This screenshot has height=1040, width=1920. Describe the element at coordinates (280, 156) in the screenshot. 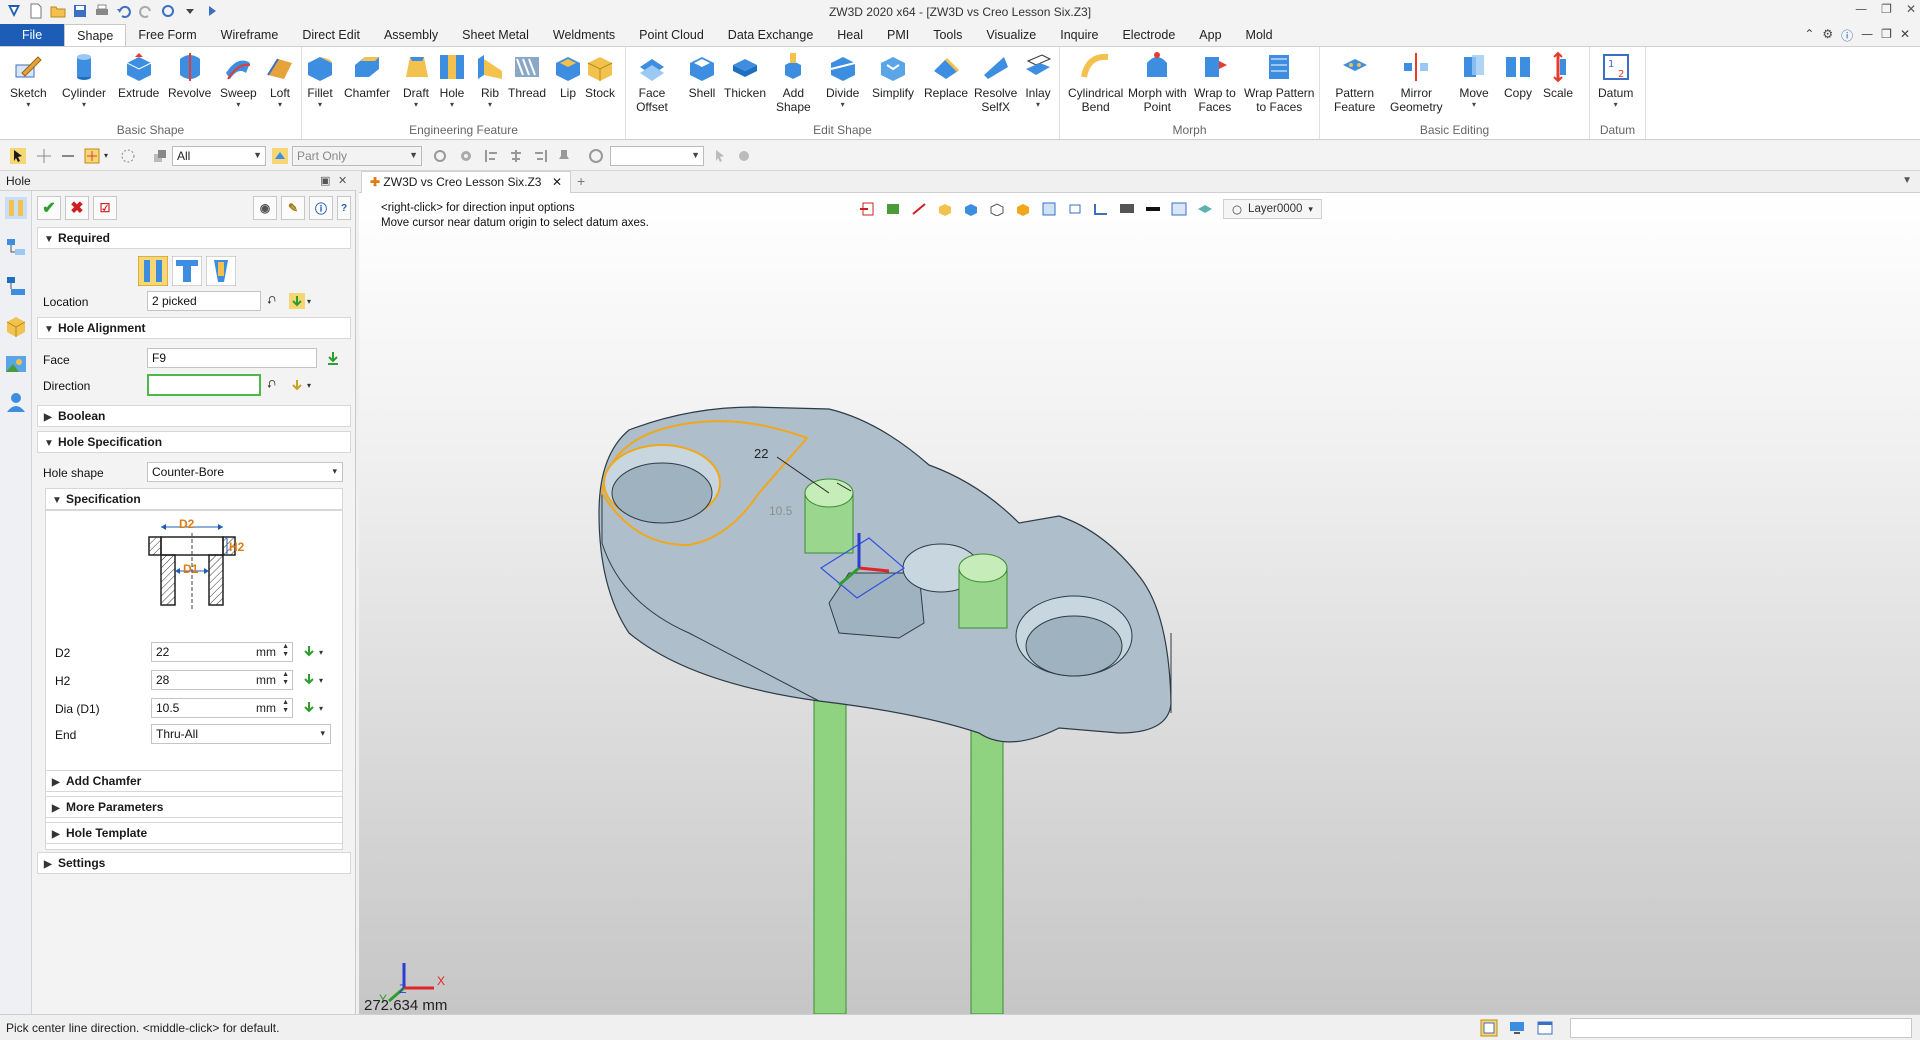

I see `part-scope-icon` at that location.